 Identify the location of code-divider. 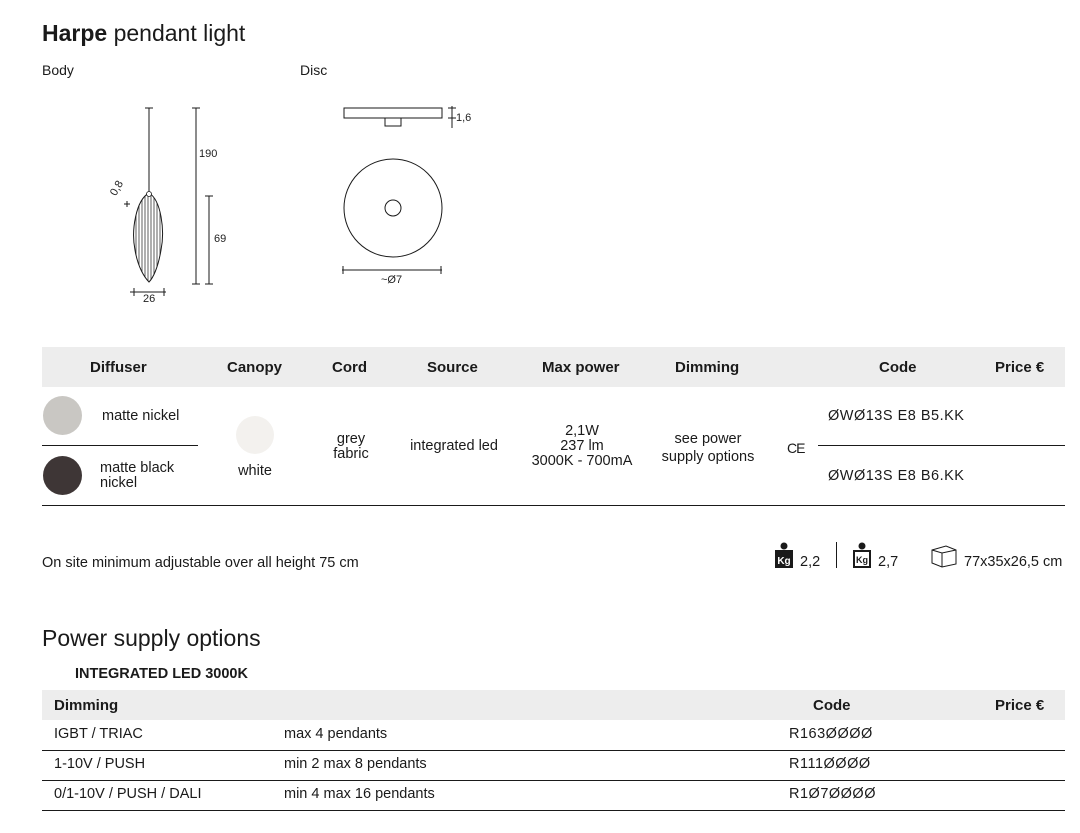
(941, 445).